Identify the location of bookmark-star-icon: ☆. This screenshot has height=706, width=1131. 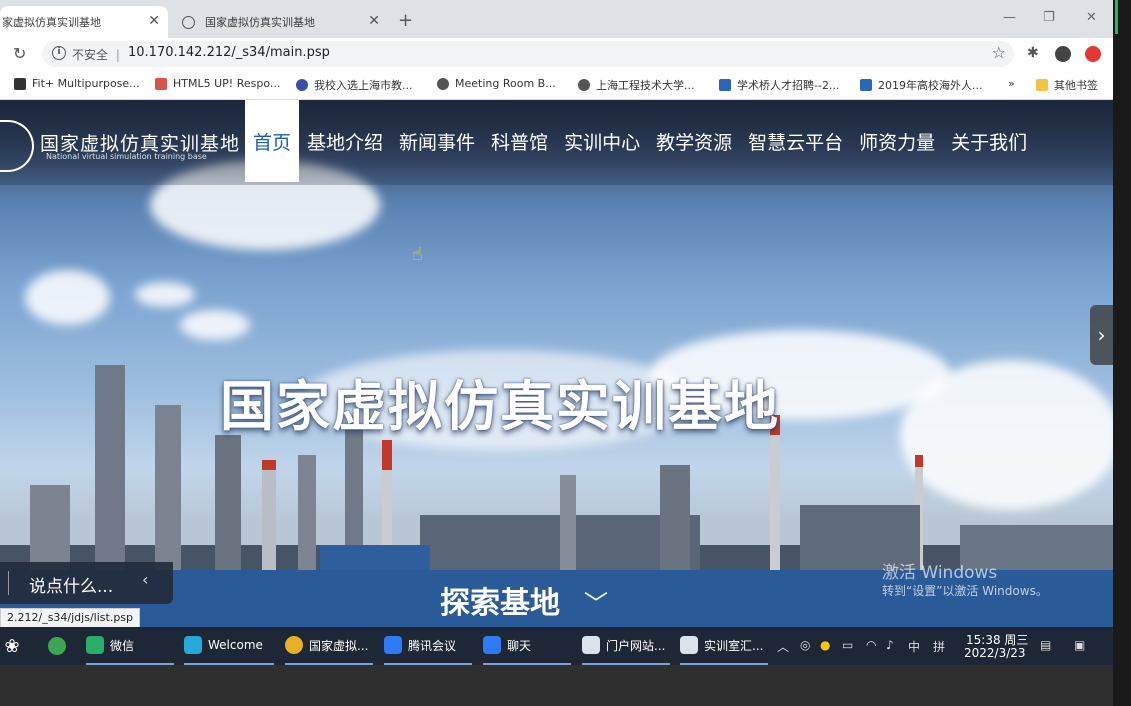
(999, 52).